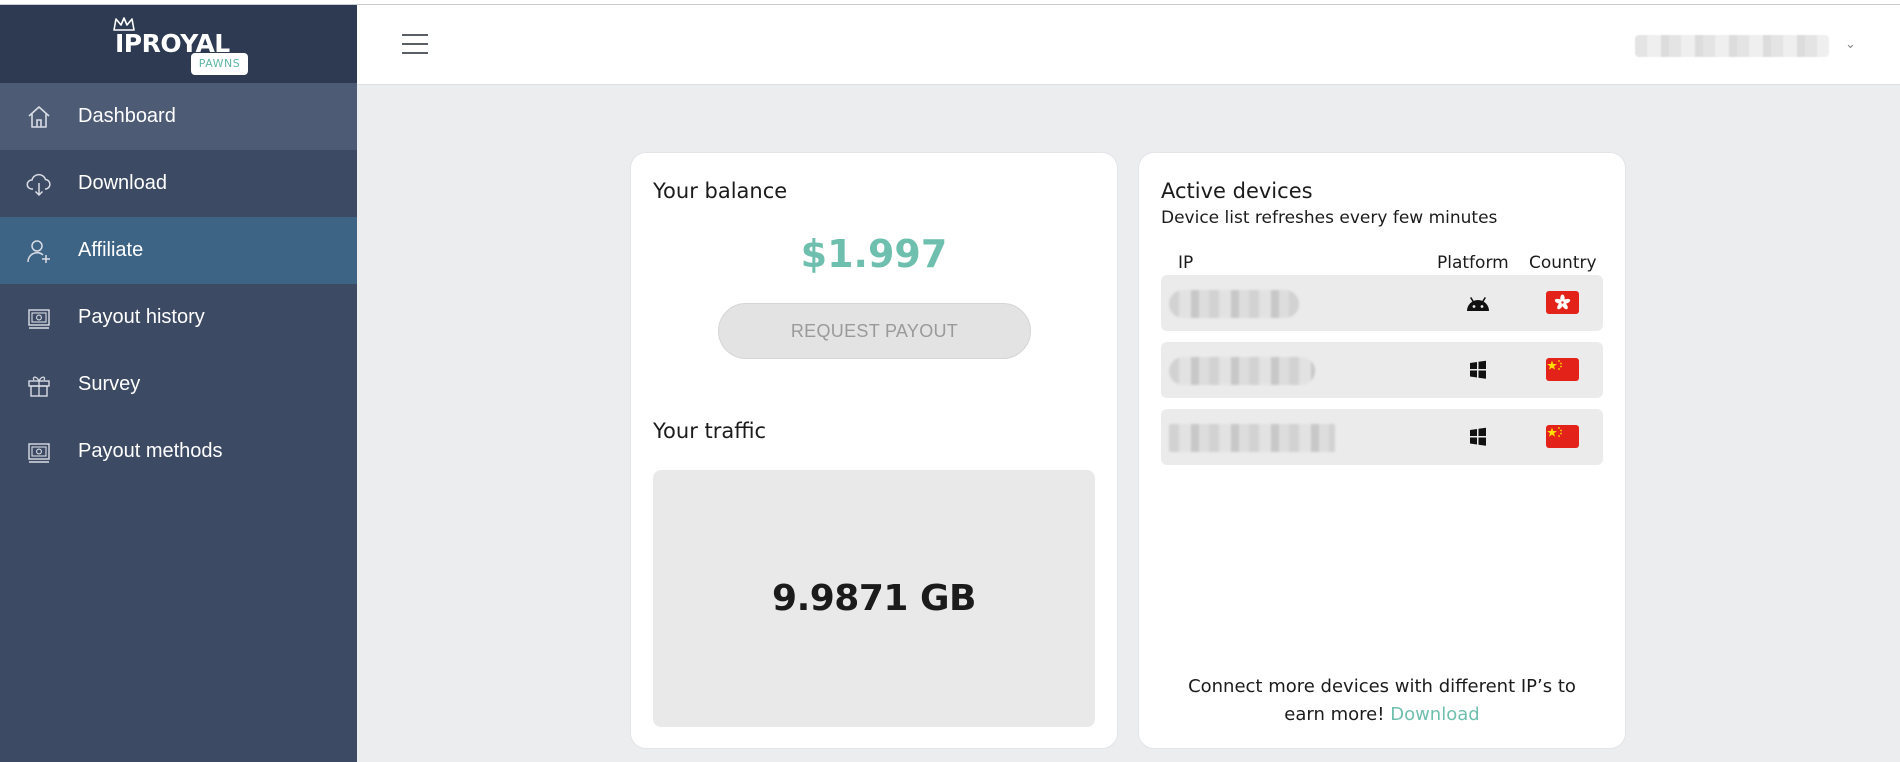  Describe the element at coordinates (39, 386) in the screenshot. I see `gift-icon` at that location.